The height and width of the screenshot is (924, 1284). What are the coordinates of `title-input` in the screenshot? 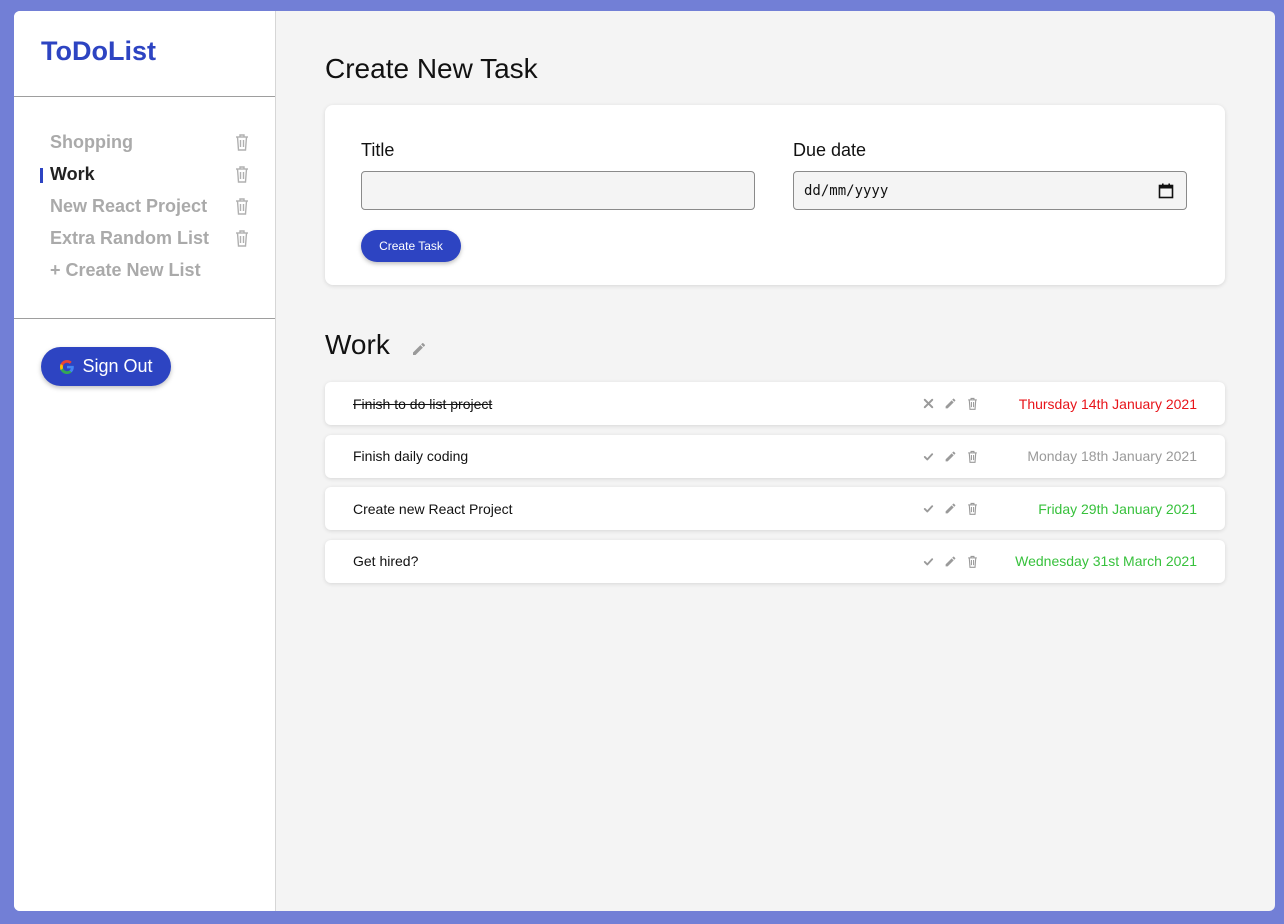 It's located at (558, 190).